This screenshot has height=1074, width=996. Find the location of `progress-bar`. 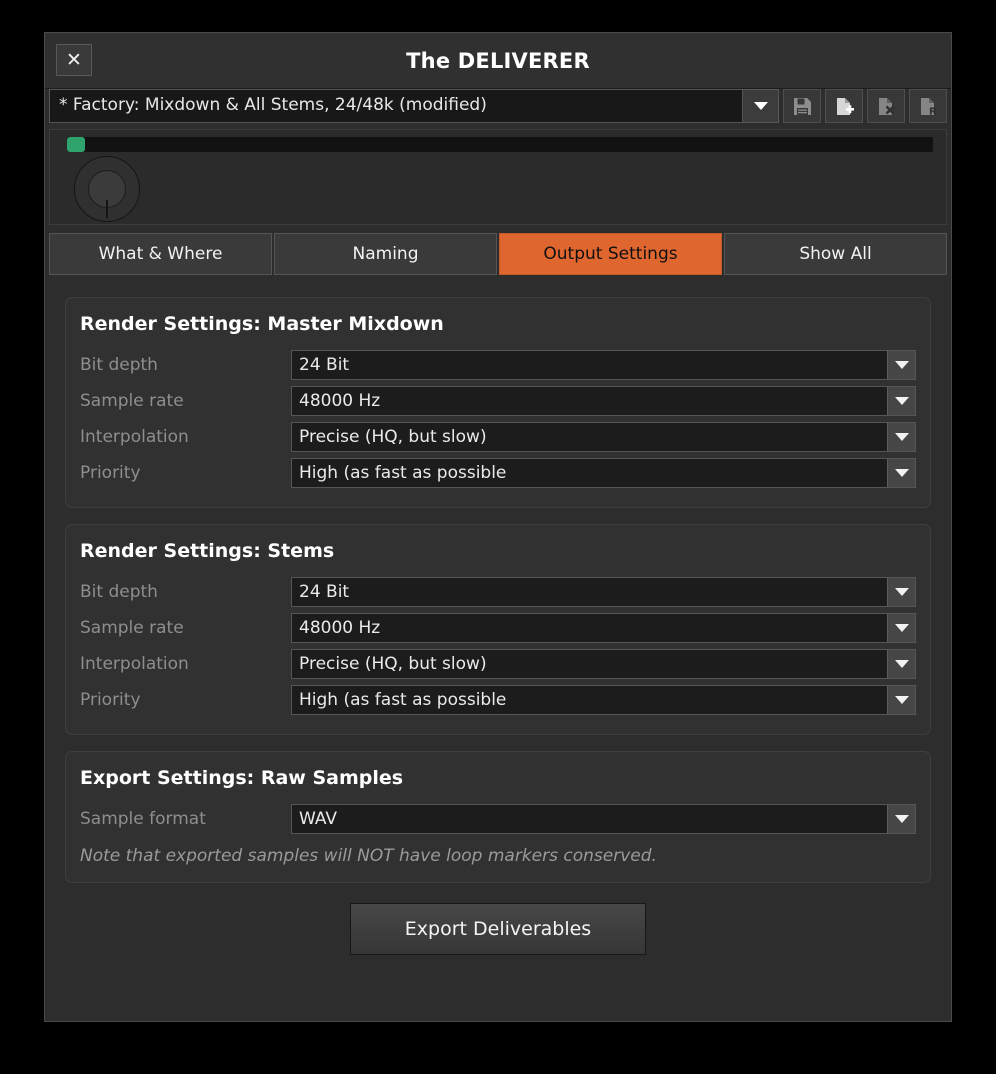

progress-bar is located at coordinates (500, 144).